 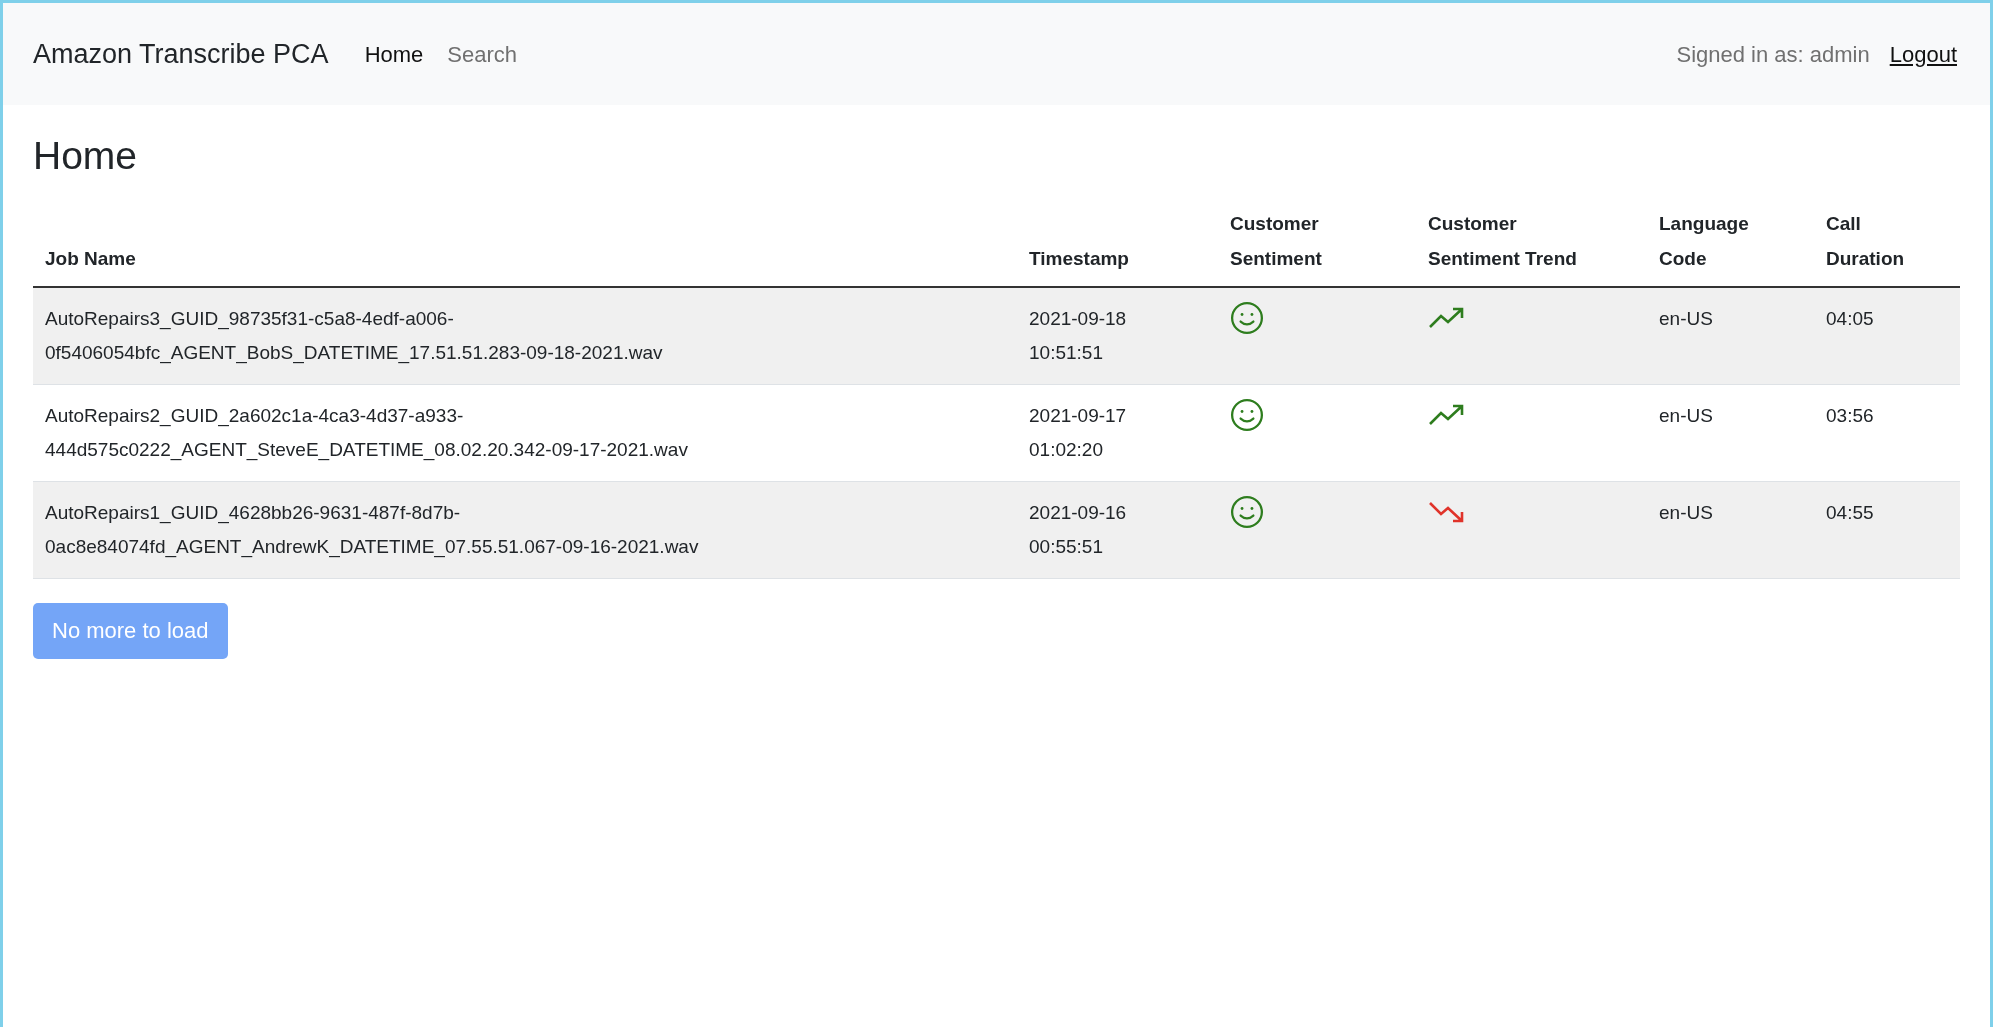 What do you see at coordinates (367, 433) in the screenshot?
I see `table-cell-text: AutoRepairs2_GUID_2a602c1a-4ca3-4d37-a933-444d575c0222_AGENT_SteveE_DATETIME_08.02.20.342-09-17-2021.wav` at bounding box center [367, 433].